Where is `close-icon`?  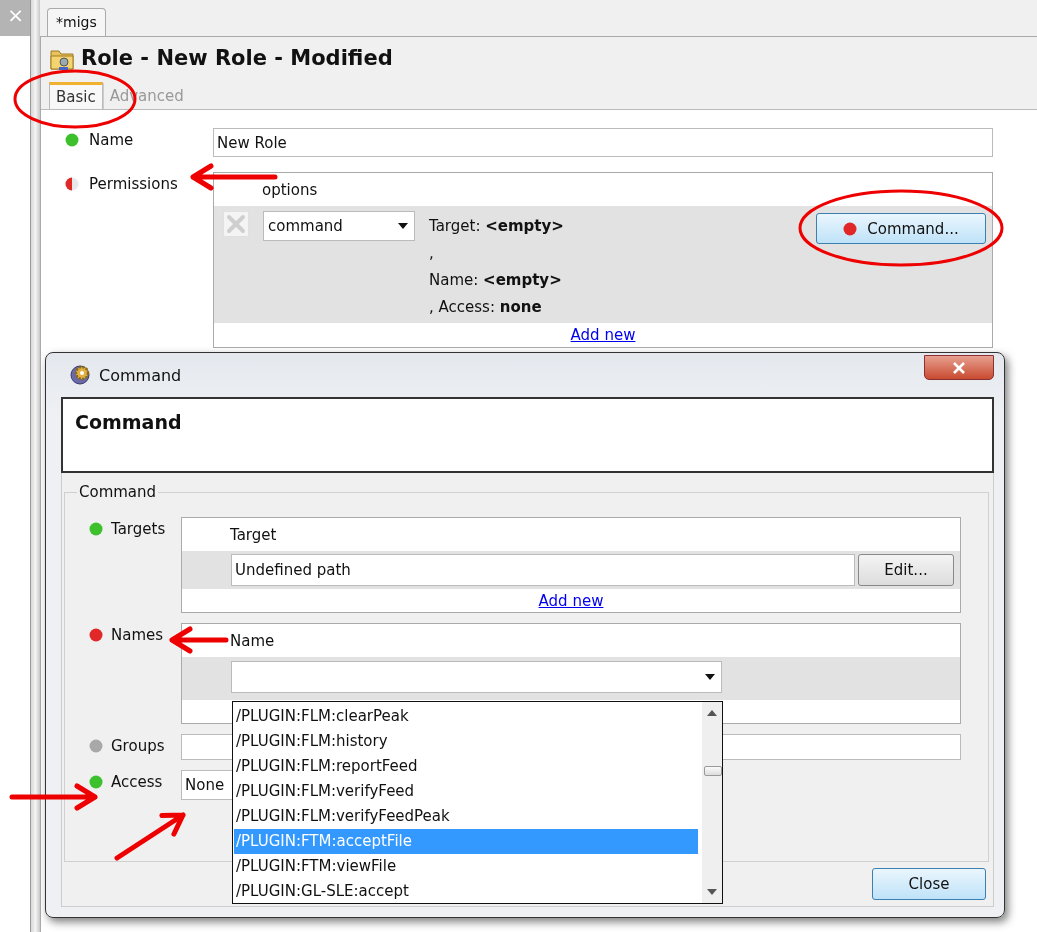 close-icon is located at coordinates (959, 367).